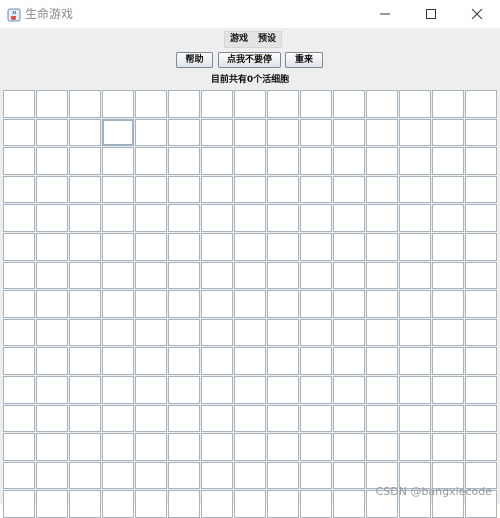 This screenshot has width=500, height=518. I want to click on help-button: 帮助, so click(194, 60).